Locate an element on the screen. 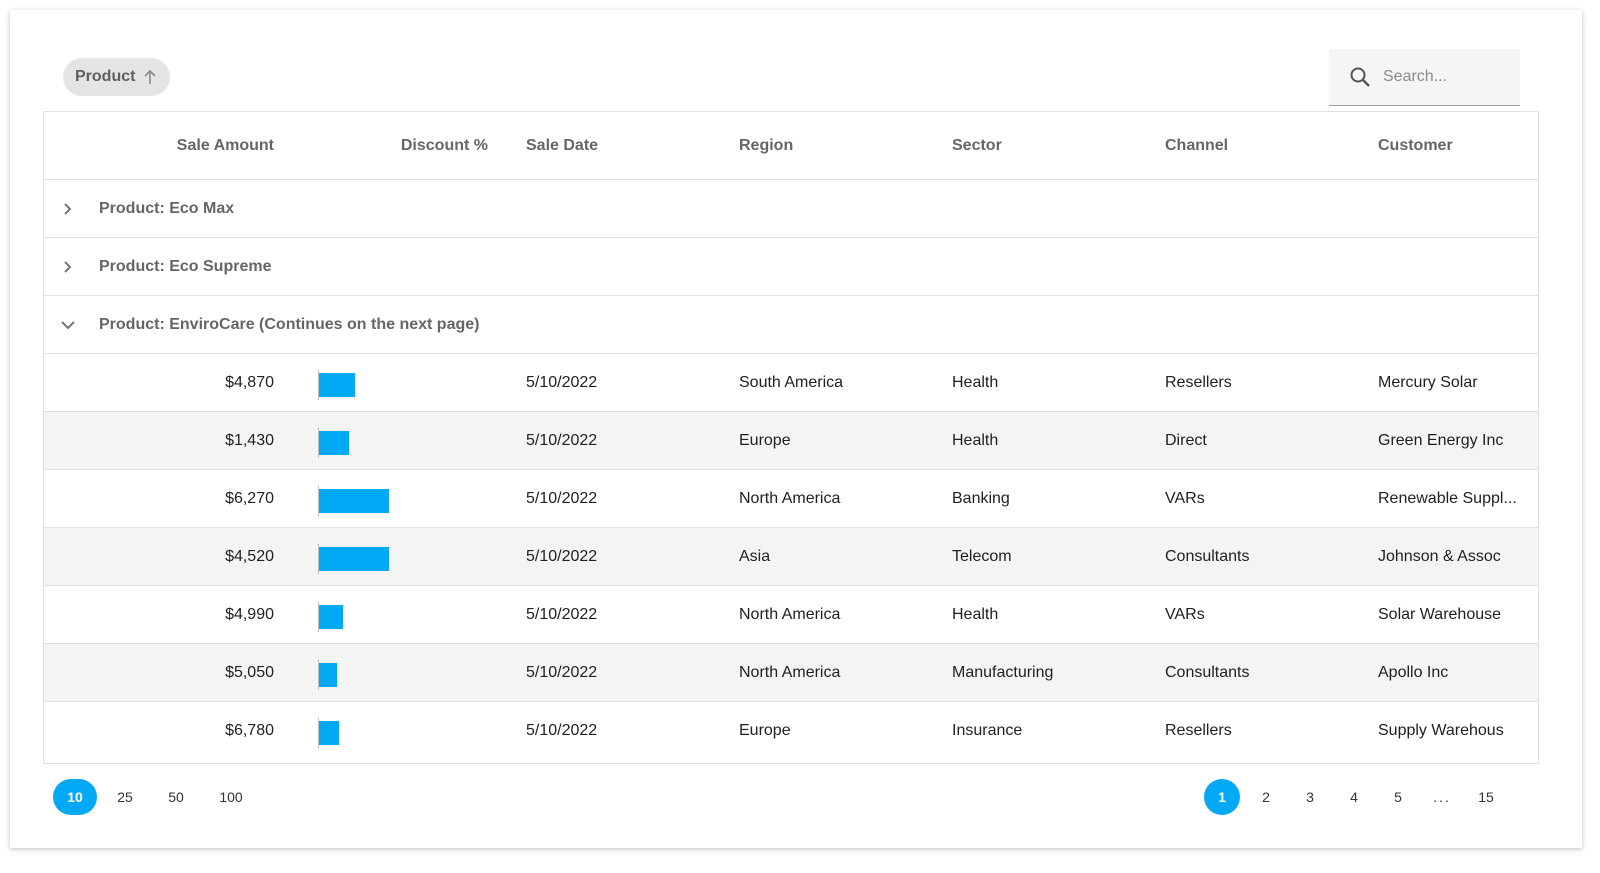 The width and height of the screenshot is (1600, 873). sale-amount-cell: $5,050 is located at coordinates (249, 672).